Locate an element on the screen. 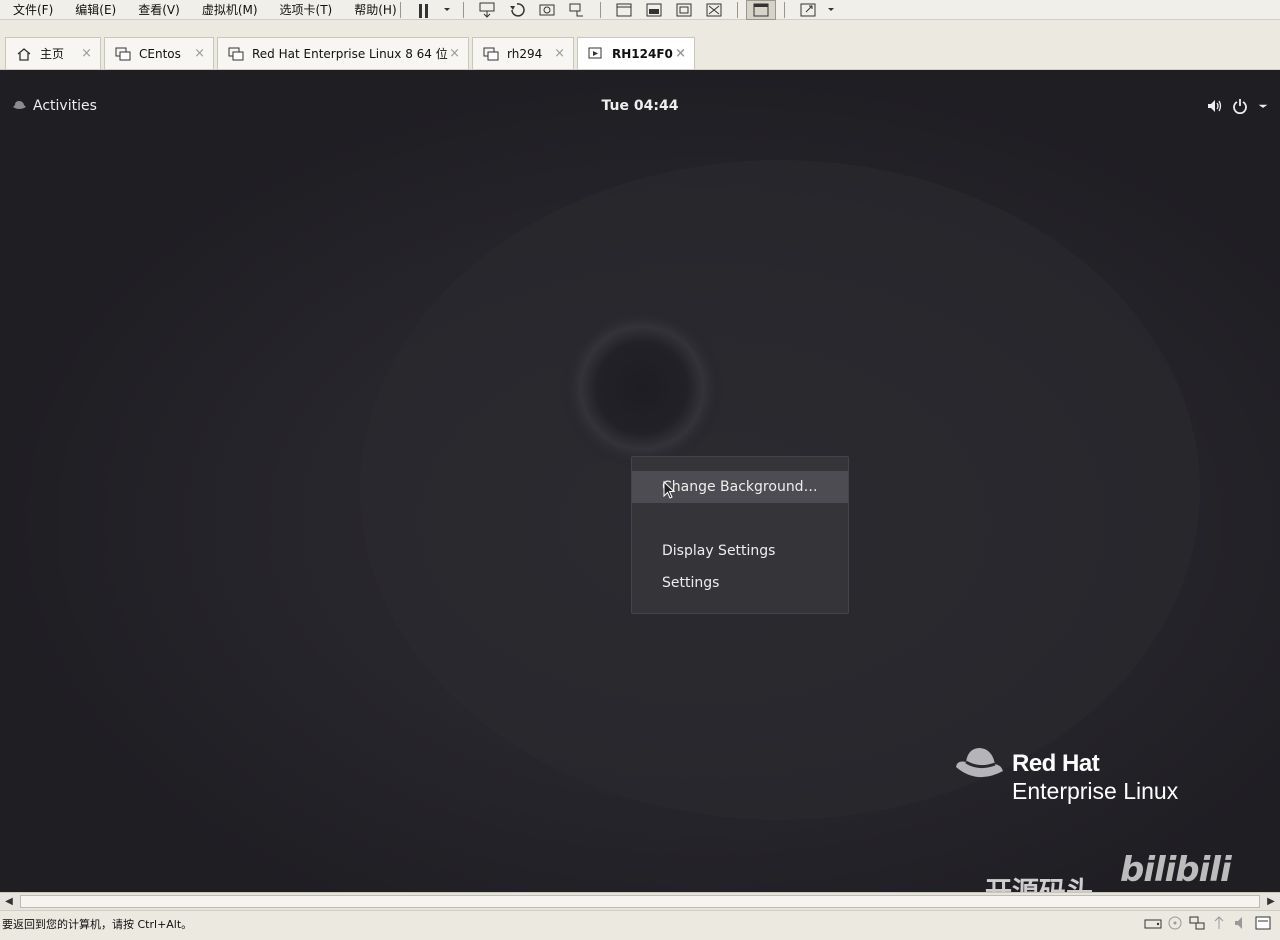 The width and height of the screenshot is (1280, 940). cd-dvd-icon is located at coordinates (1175, 923).